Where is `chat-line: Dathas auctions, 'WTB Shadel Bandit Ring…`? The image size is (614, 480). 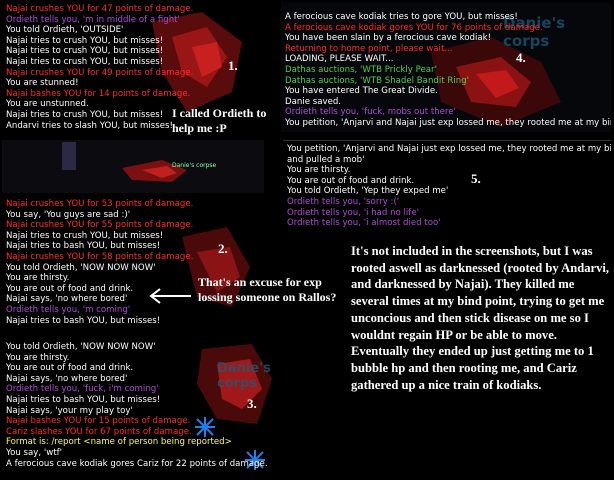
chat-line: Dathas auctions, 'WTB Shadel Bandit Ring… is located at coordinates (377, 80).